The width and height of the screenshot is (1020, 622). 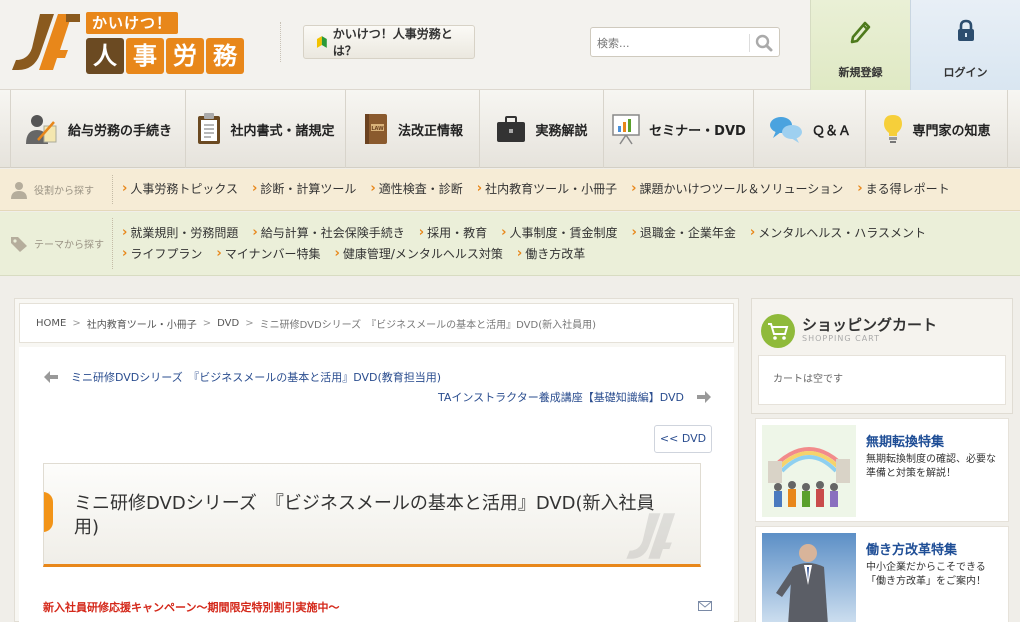 What do you see at coordinates (41, 129) in the screenshot?
I see `worker-icon` at bounding box center [41, 129].